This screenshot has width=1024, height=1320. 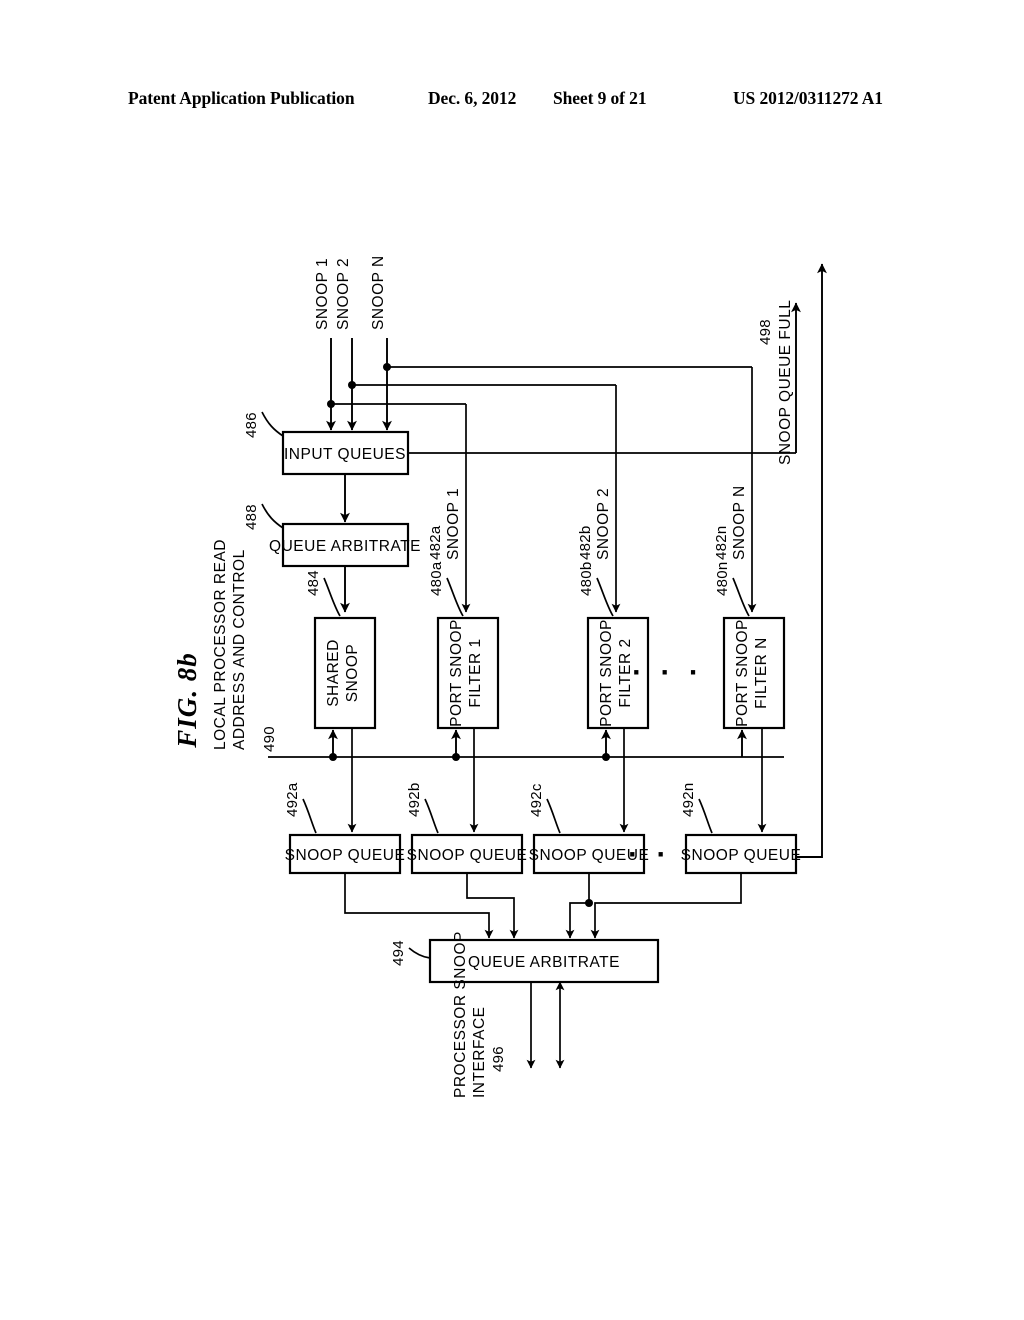 I want to click on ref-498: 498, so click(x=765, y=332).